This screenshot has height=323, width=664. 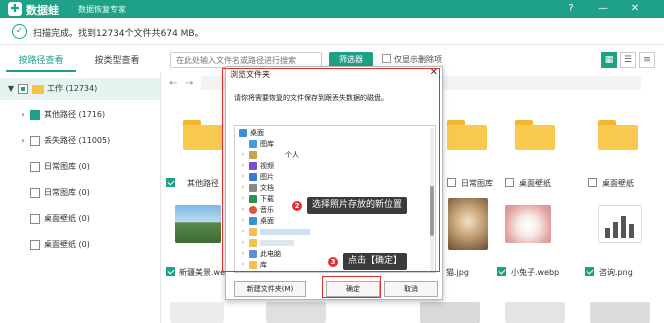 I want to click on app-brand: 数据蛙, so click(x=42, y=10).